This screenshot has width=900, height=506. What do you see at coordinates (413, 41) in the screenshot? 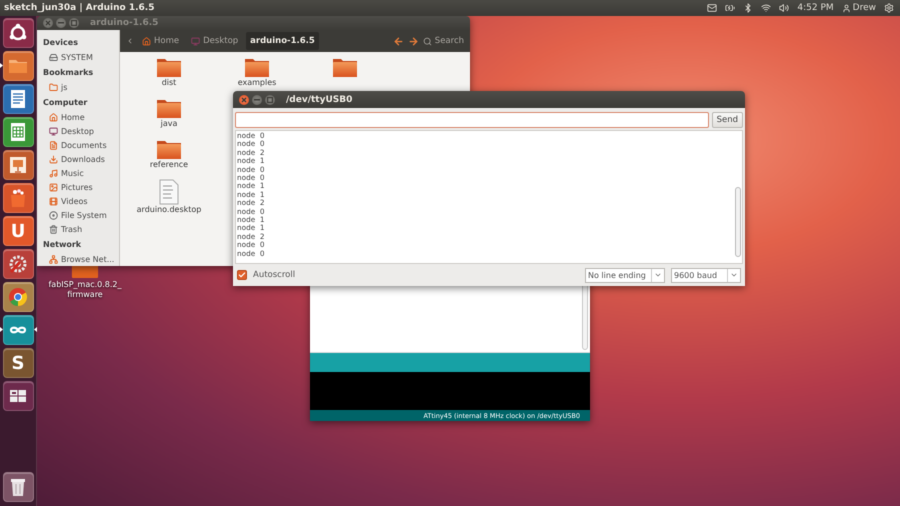
I see `forward-arrow-icon` at bounding box center [413, 41].